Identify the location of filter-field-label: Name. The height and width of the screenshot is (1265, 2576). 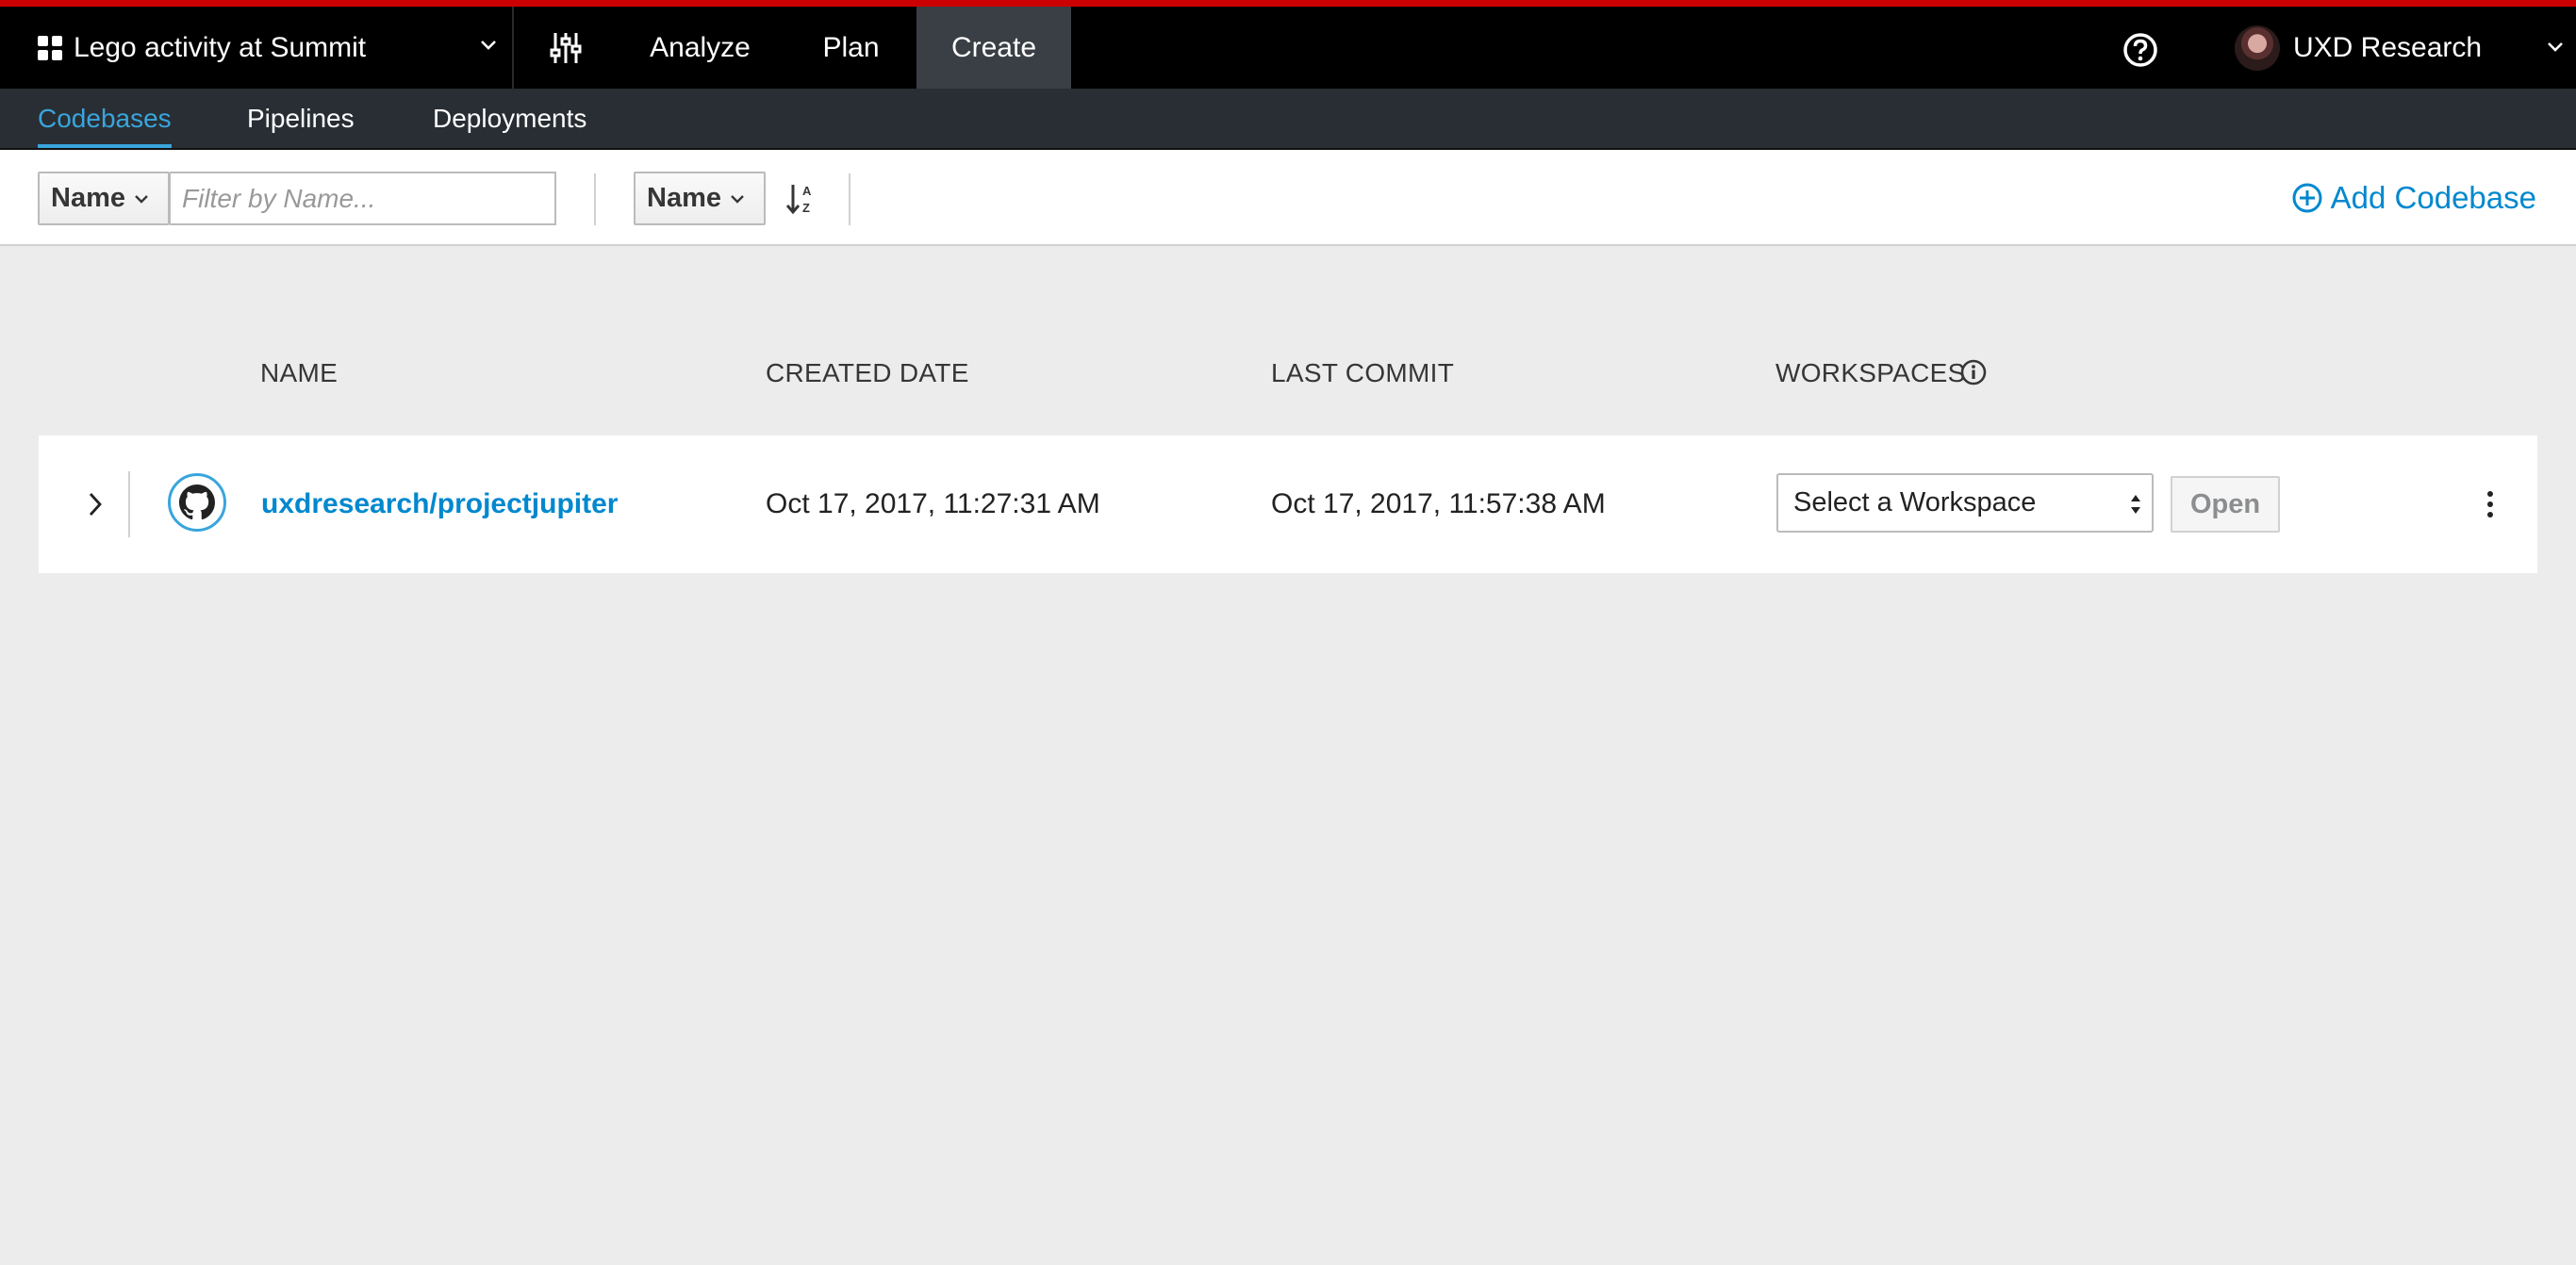
(88, 198).